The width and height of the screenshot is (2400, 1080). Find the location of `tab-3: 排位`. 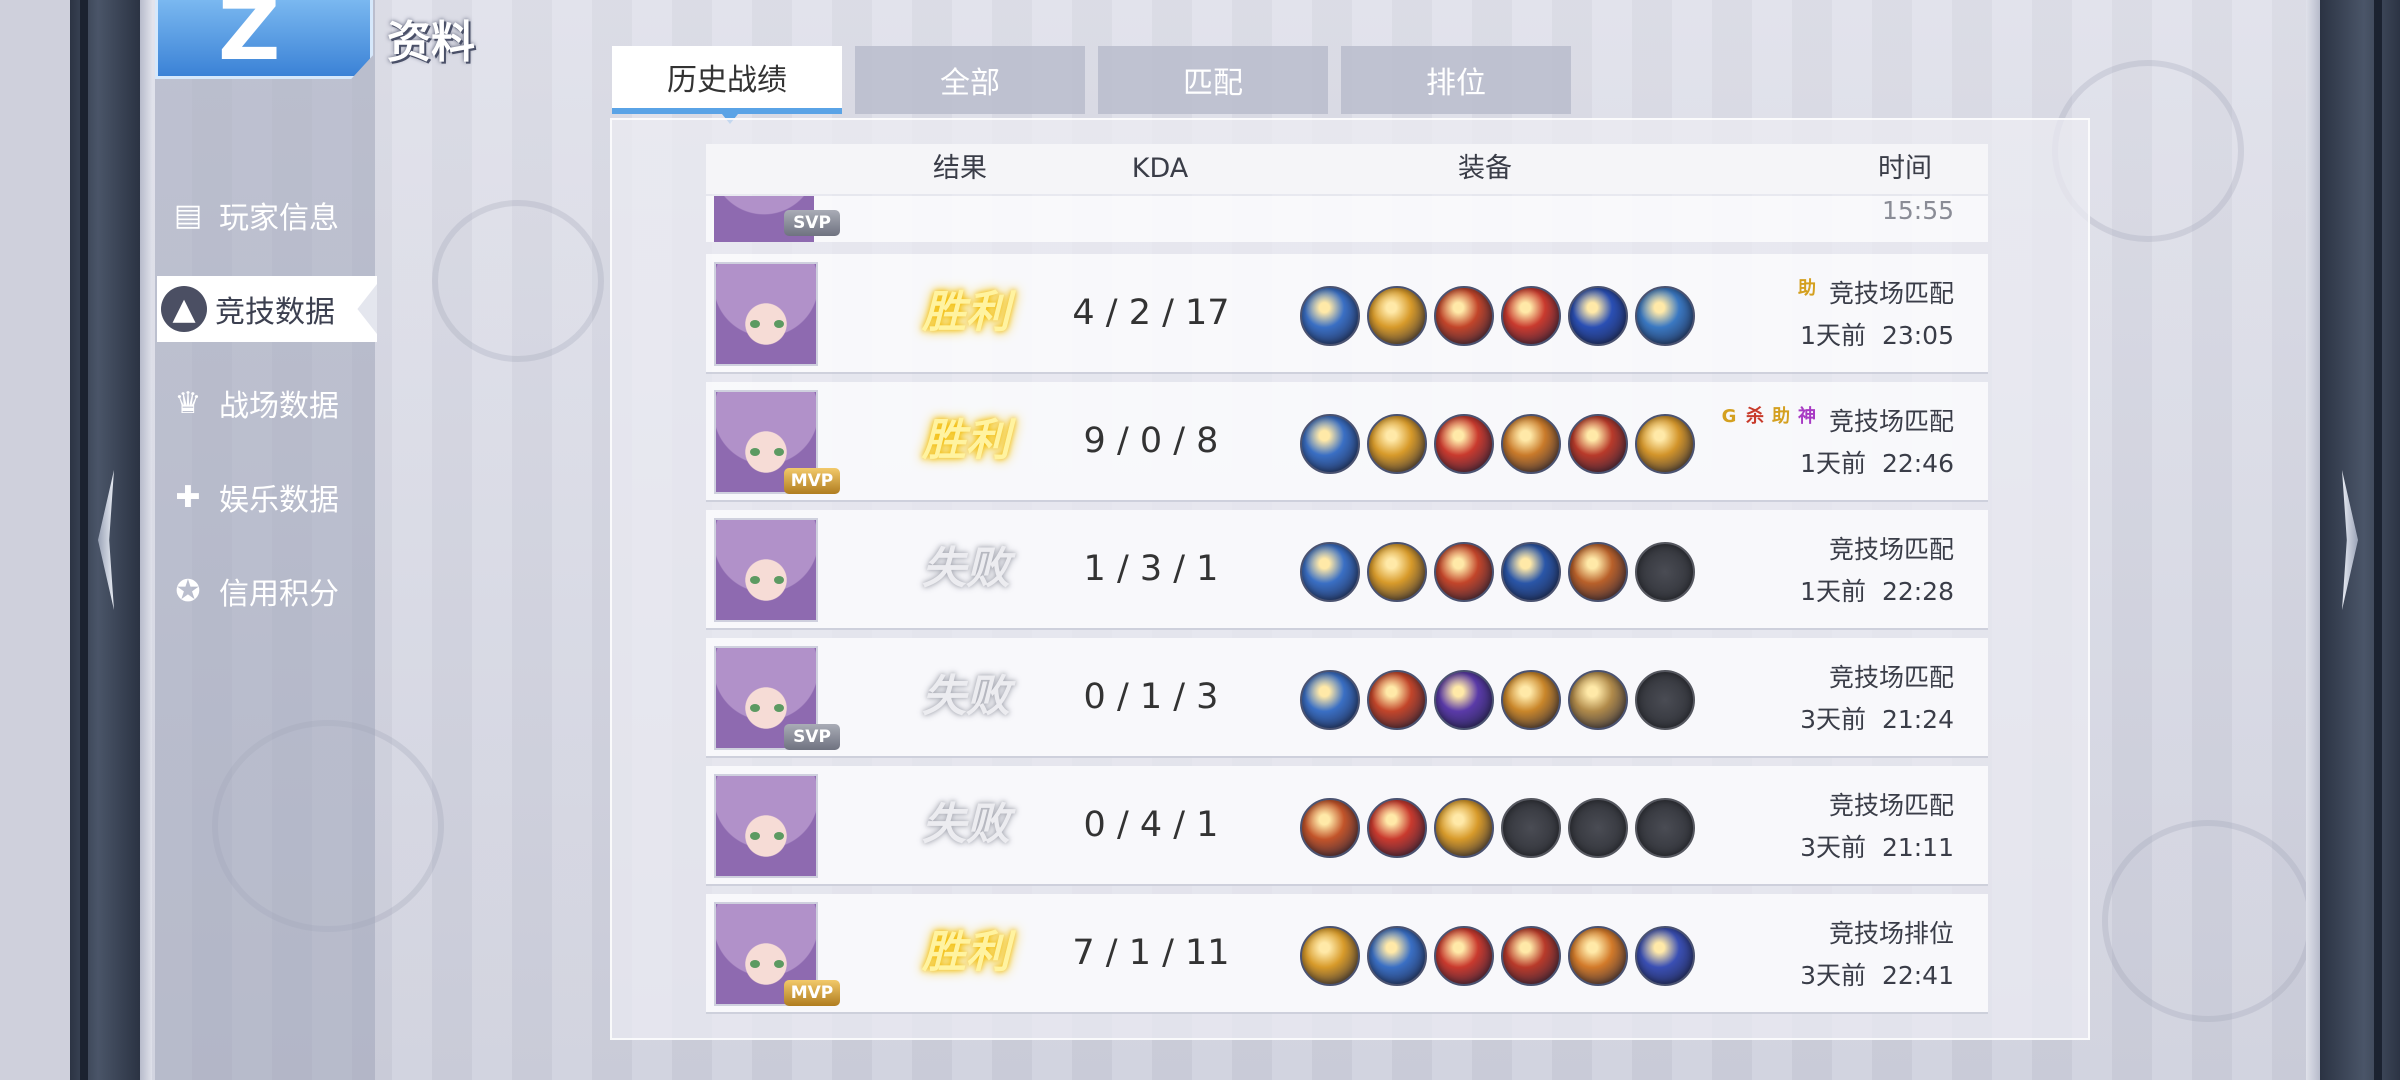

tab-3: 排位 is located at coordinates (1456, 80).